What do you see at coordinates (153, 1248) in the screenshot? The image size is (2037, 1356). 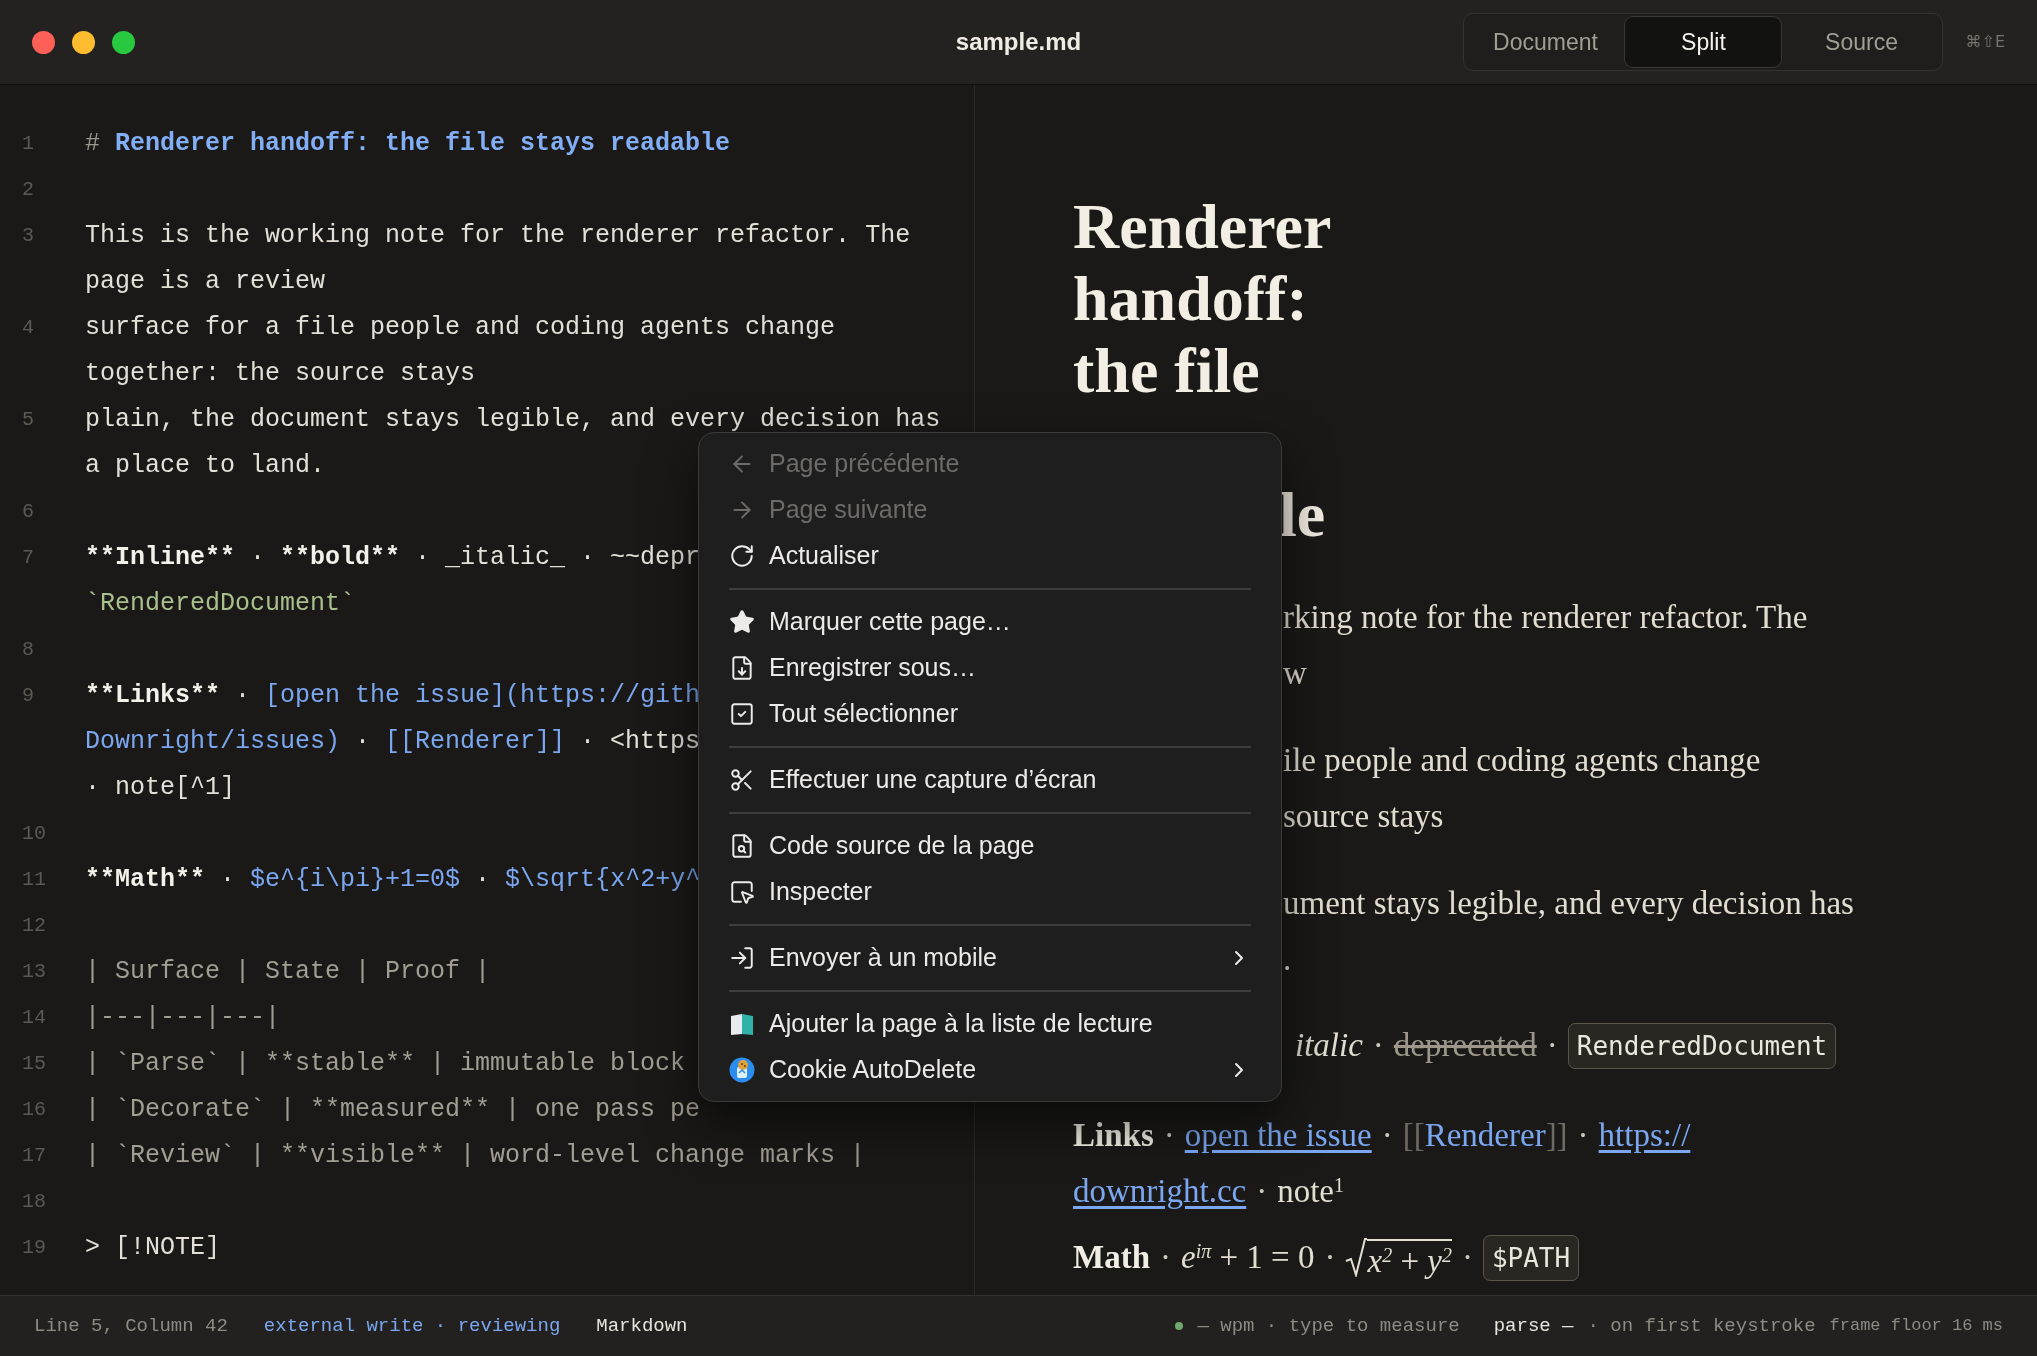 I see `code-line: > [!NOTE]` at bounding box center [153, 1248].